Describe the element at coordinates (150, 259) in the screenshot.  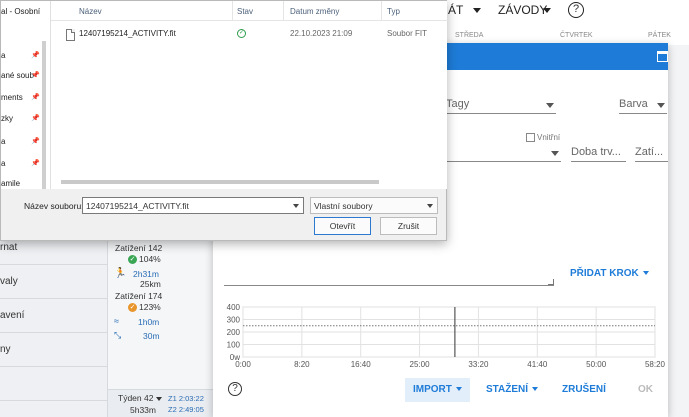
I see `load-percent-value: 104%` at that location.